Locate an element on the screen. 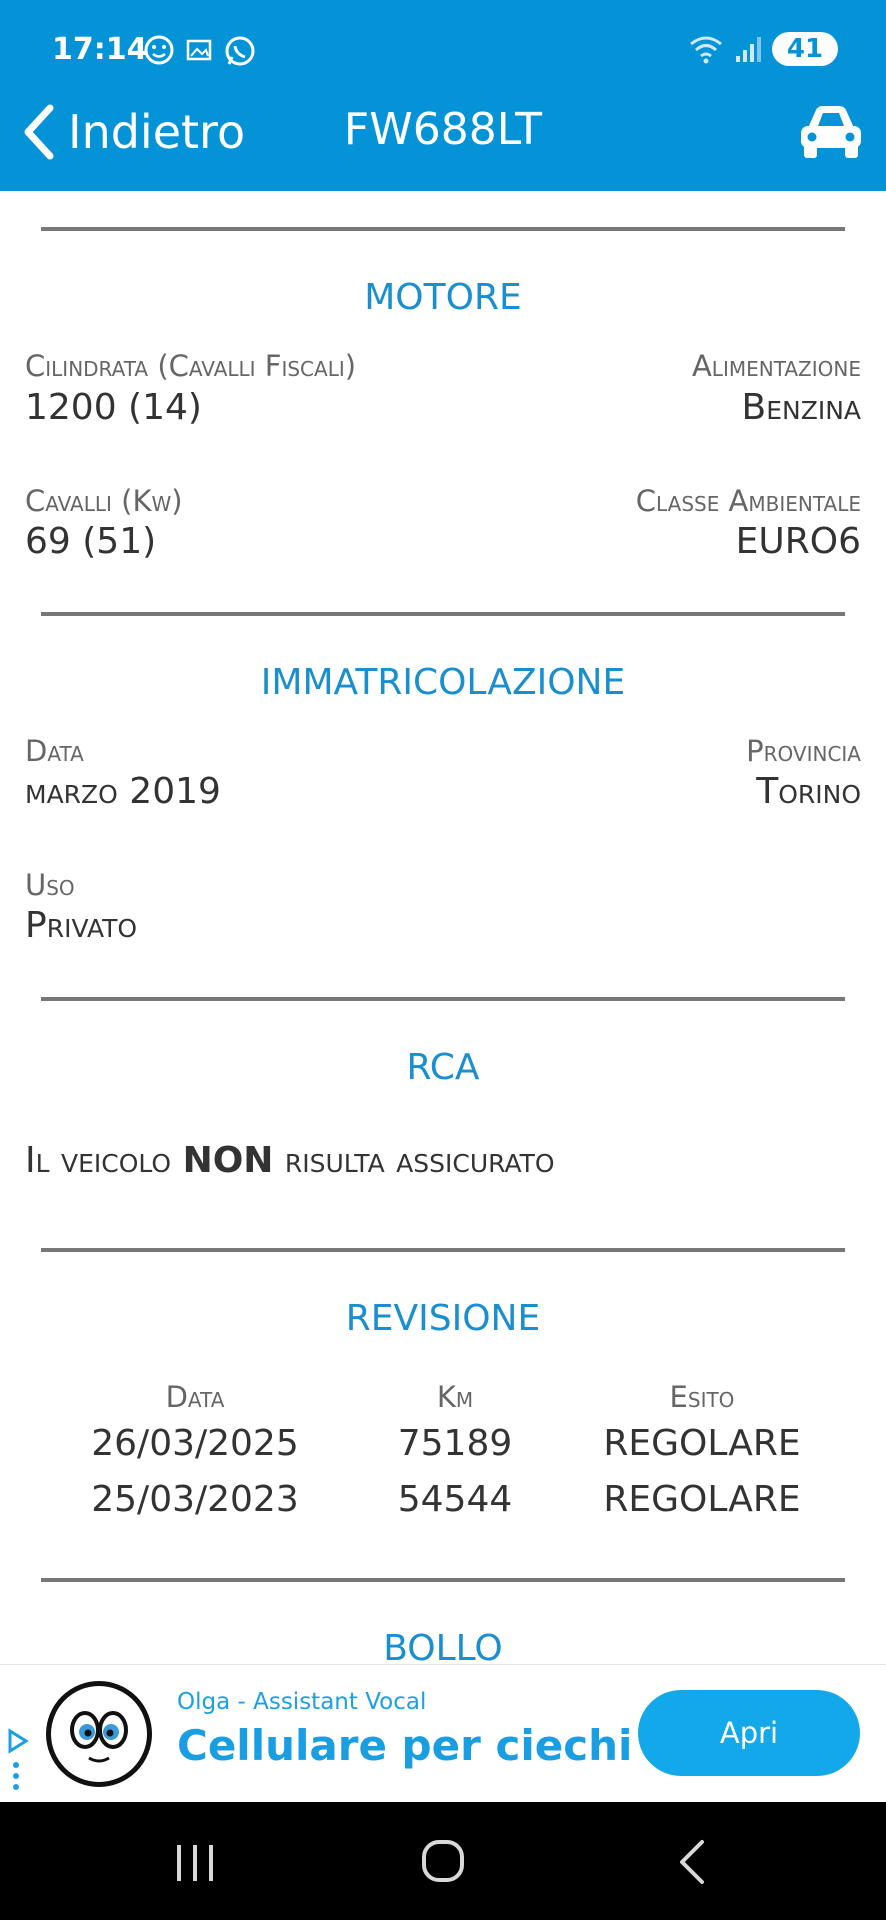 The width and height of the screenshot is (886, 1920). cavalli-value: 69 (51) is located at coordinates (91, 541).